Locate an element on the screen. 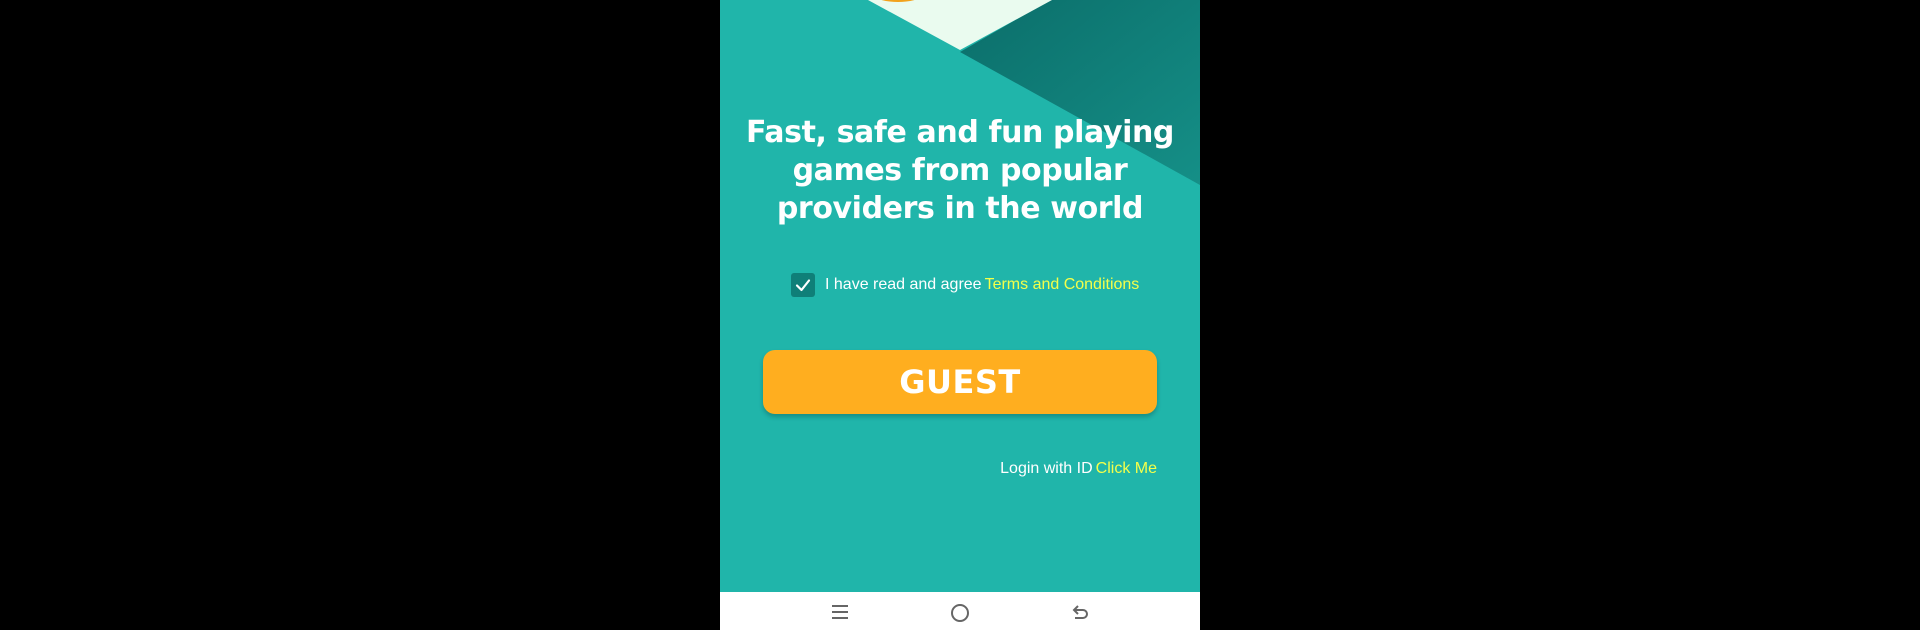 This screenshot has width=1920, height=630. system-navigation-bar is located at coordinates (960, 611).